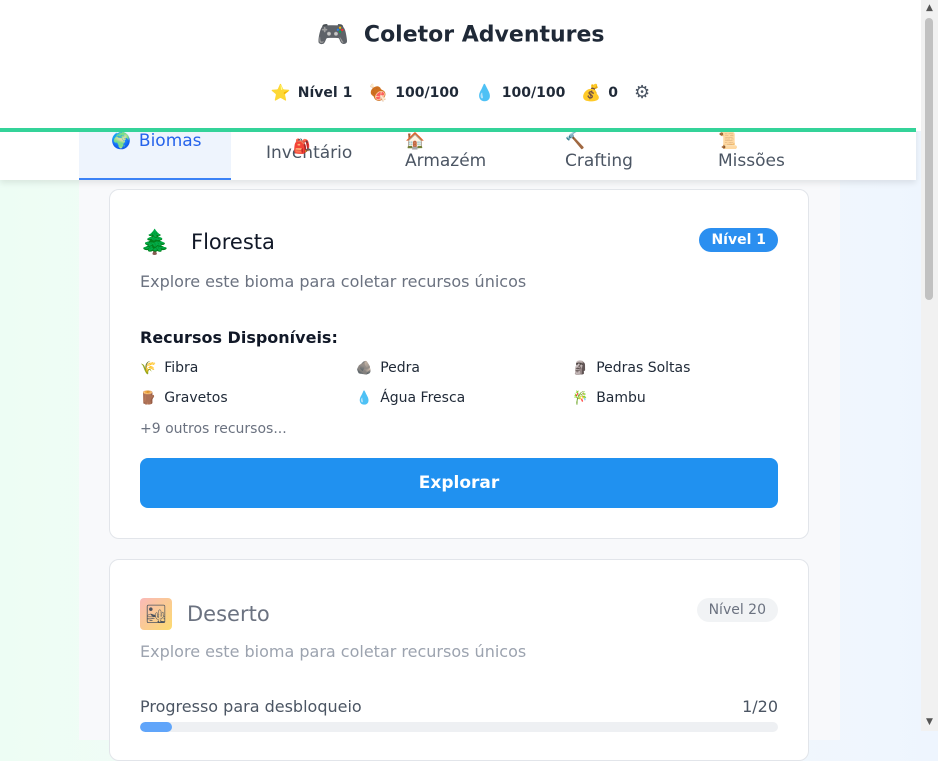  I want to click on resource-name: Bambu, so click(621, 398).